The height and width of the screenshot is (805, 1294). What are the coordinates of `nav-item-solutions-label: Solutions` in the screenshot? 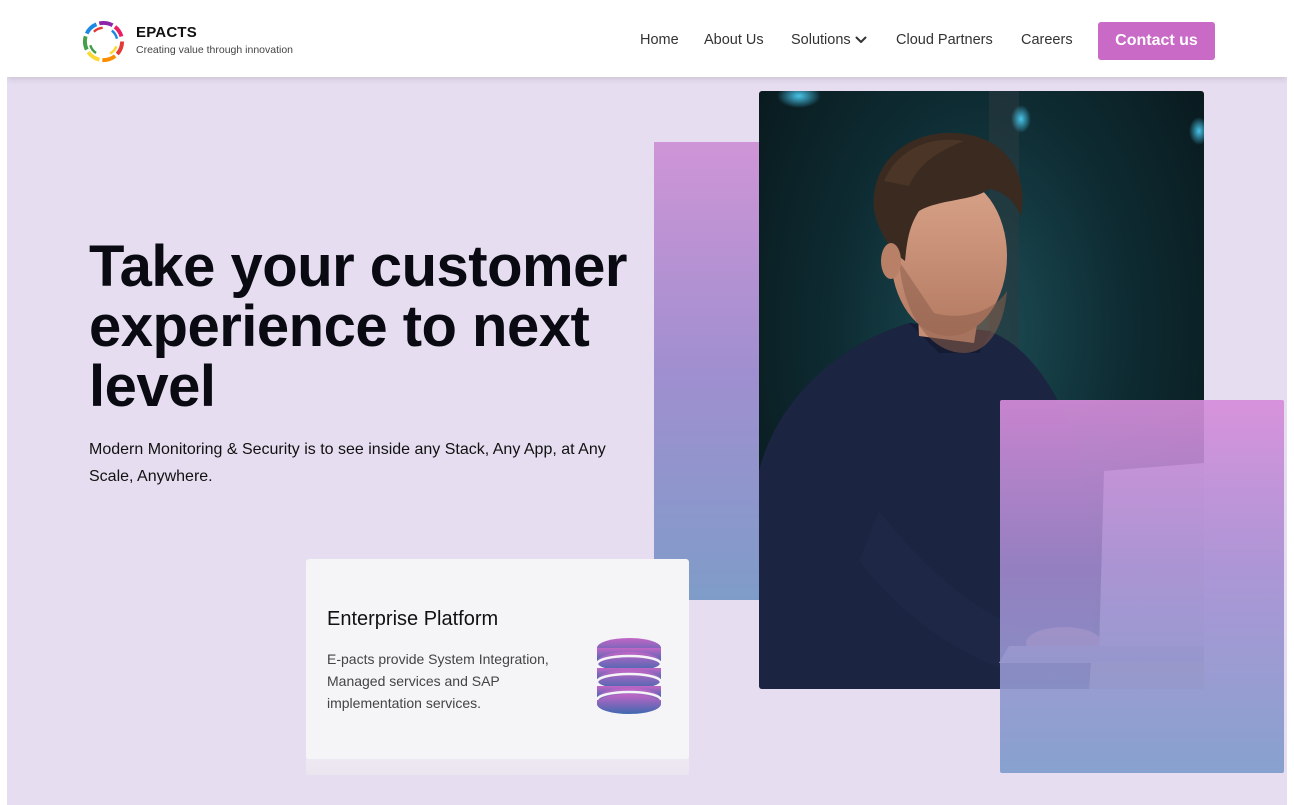 It's located at (821, 40).